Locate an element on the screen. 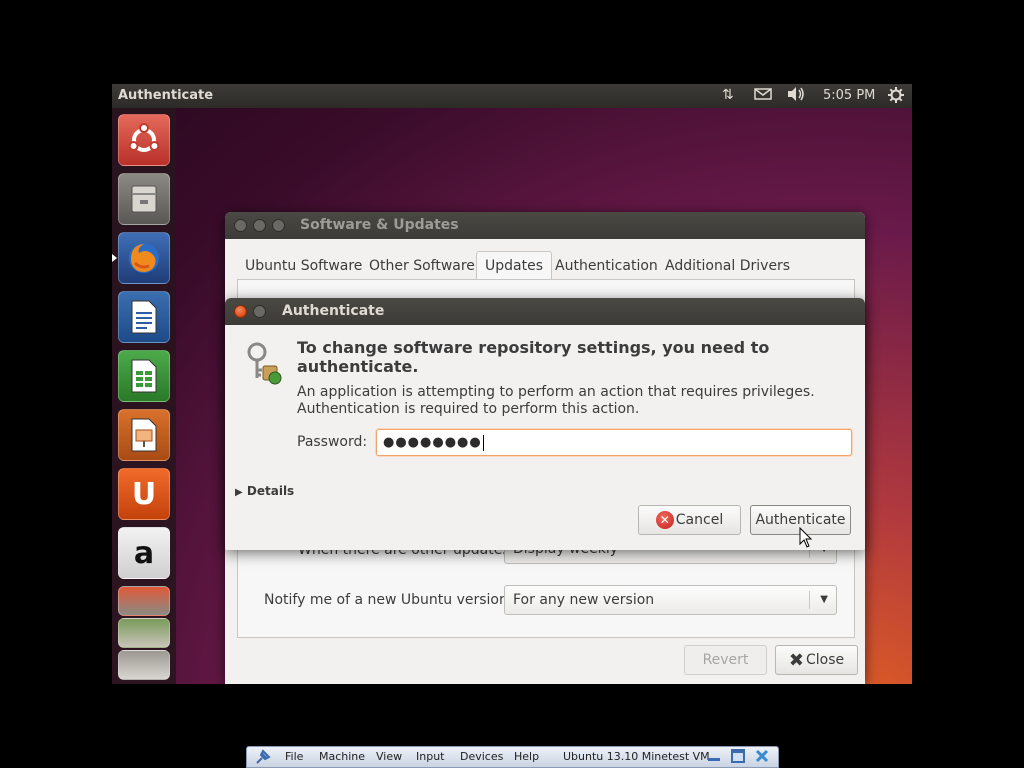  amazon-button: a is located at coordinates (144, 553).